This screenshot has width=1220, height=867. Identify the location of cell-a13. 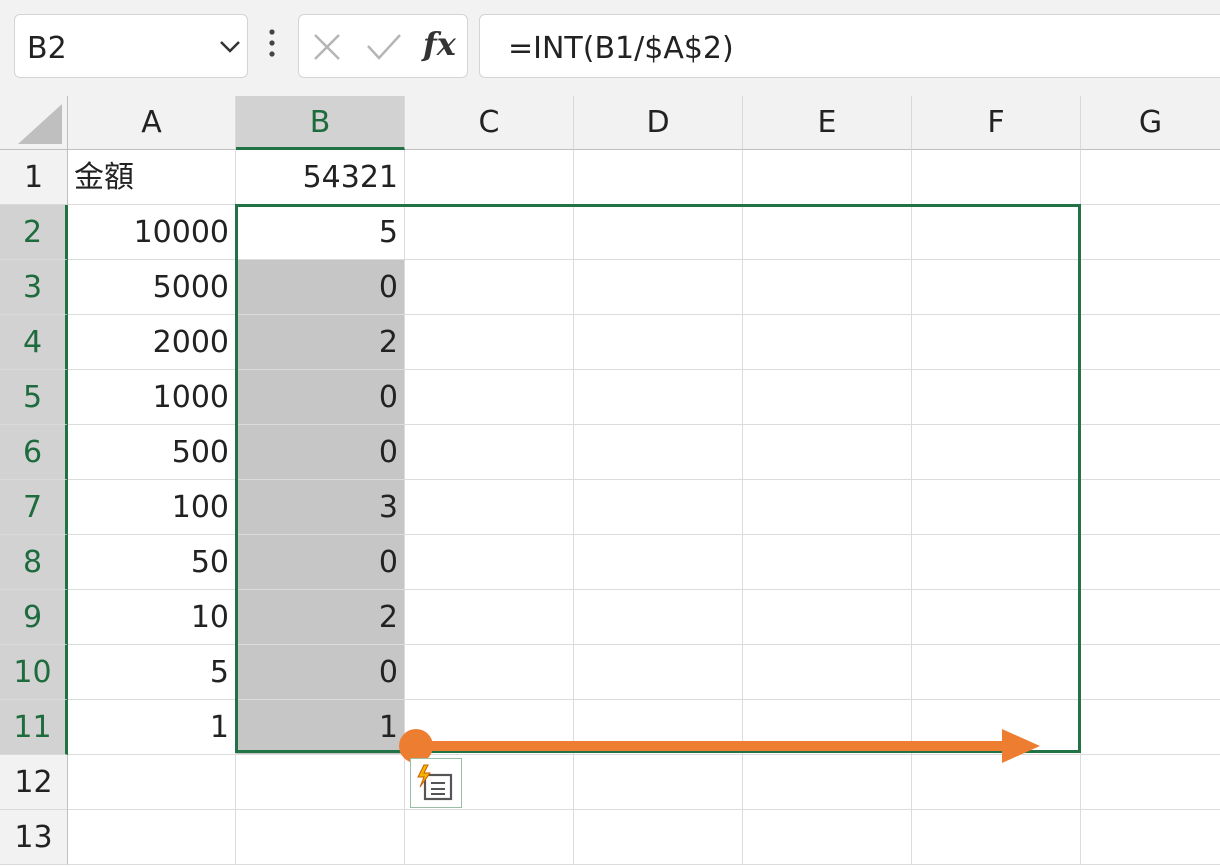
(152, 837).